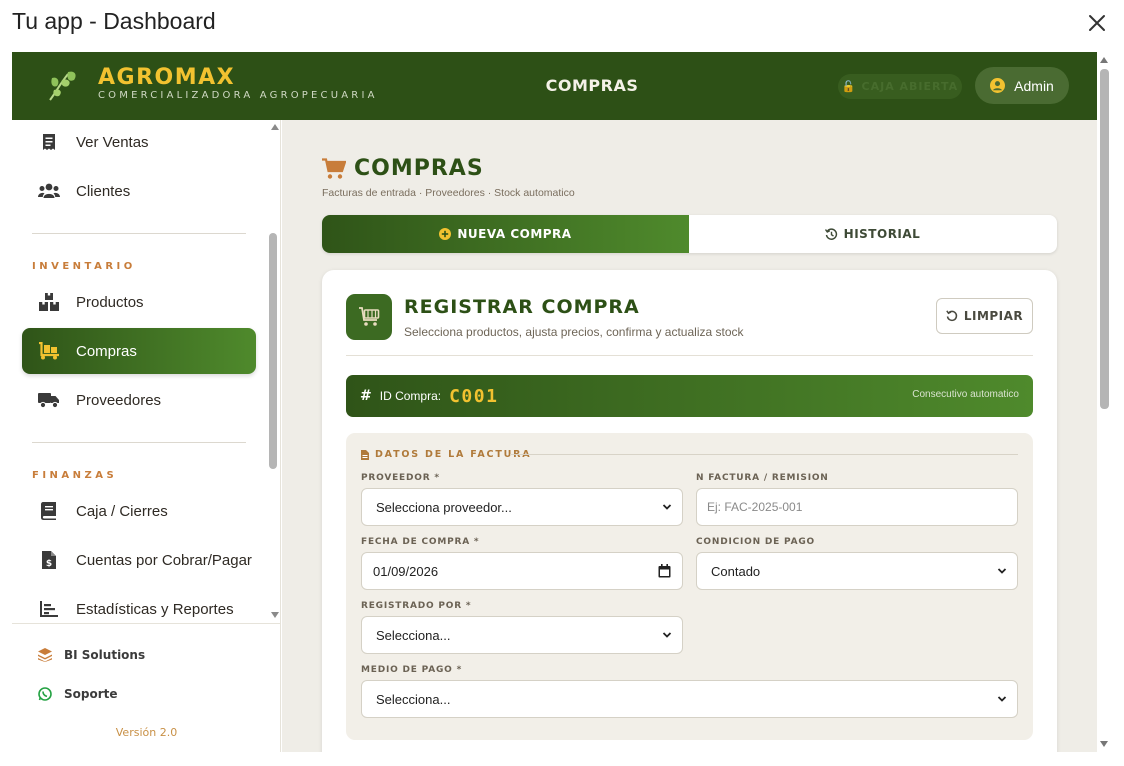  I want to click on purchase-id-label: ID Compra:, so click(410, 396).